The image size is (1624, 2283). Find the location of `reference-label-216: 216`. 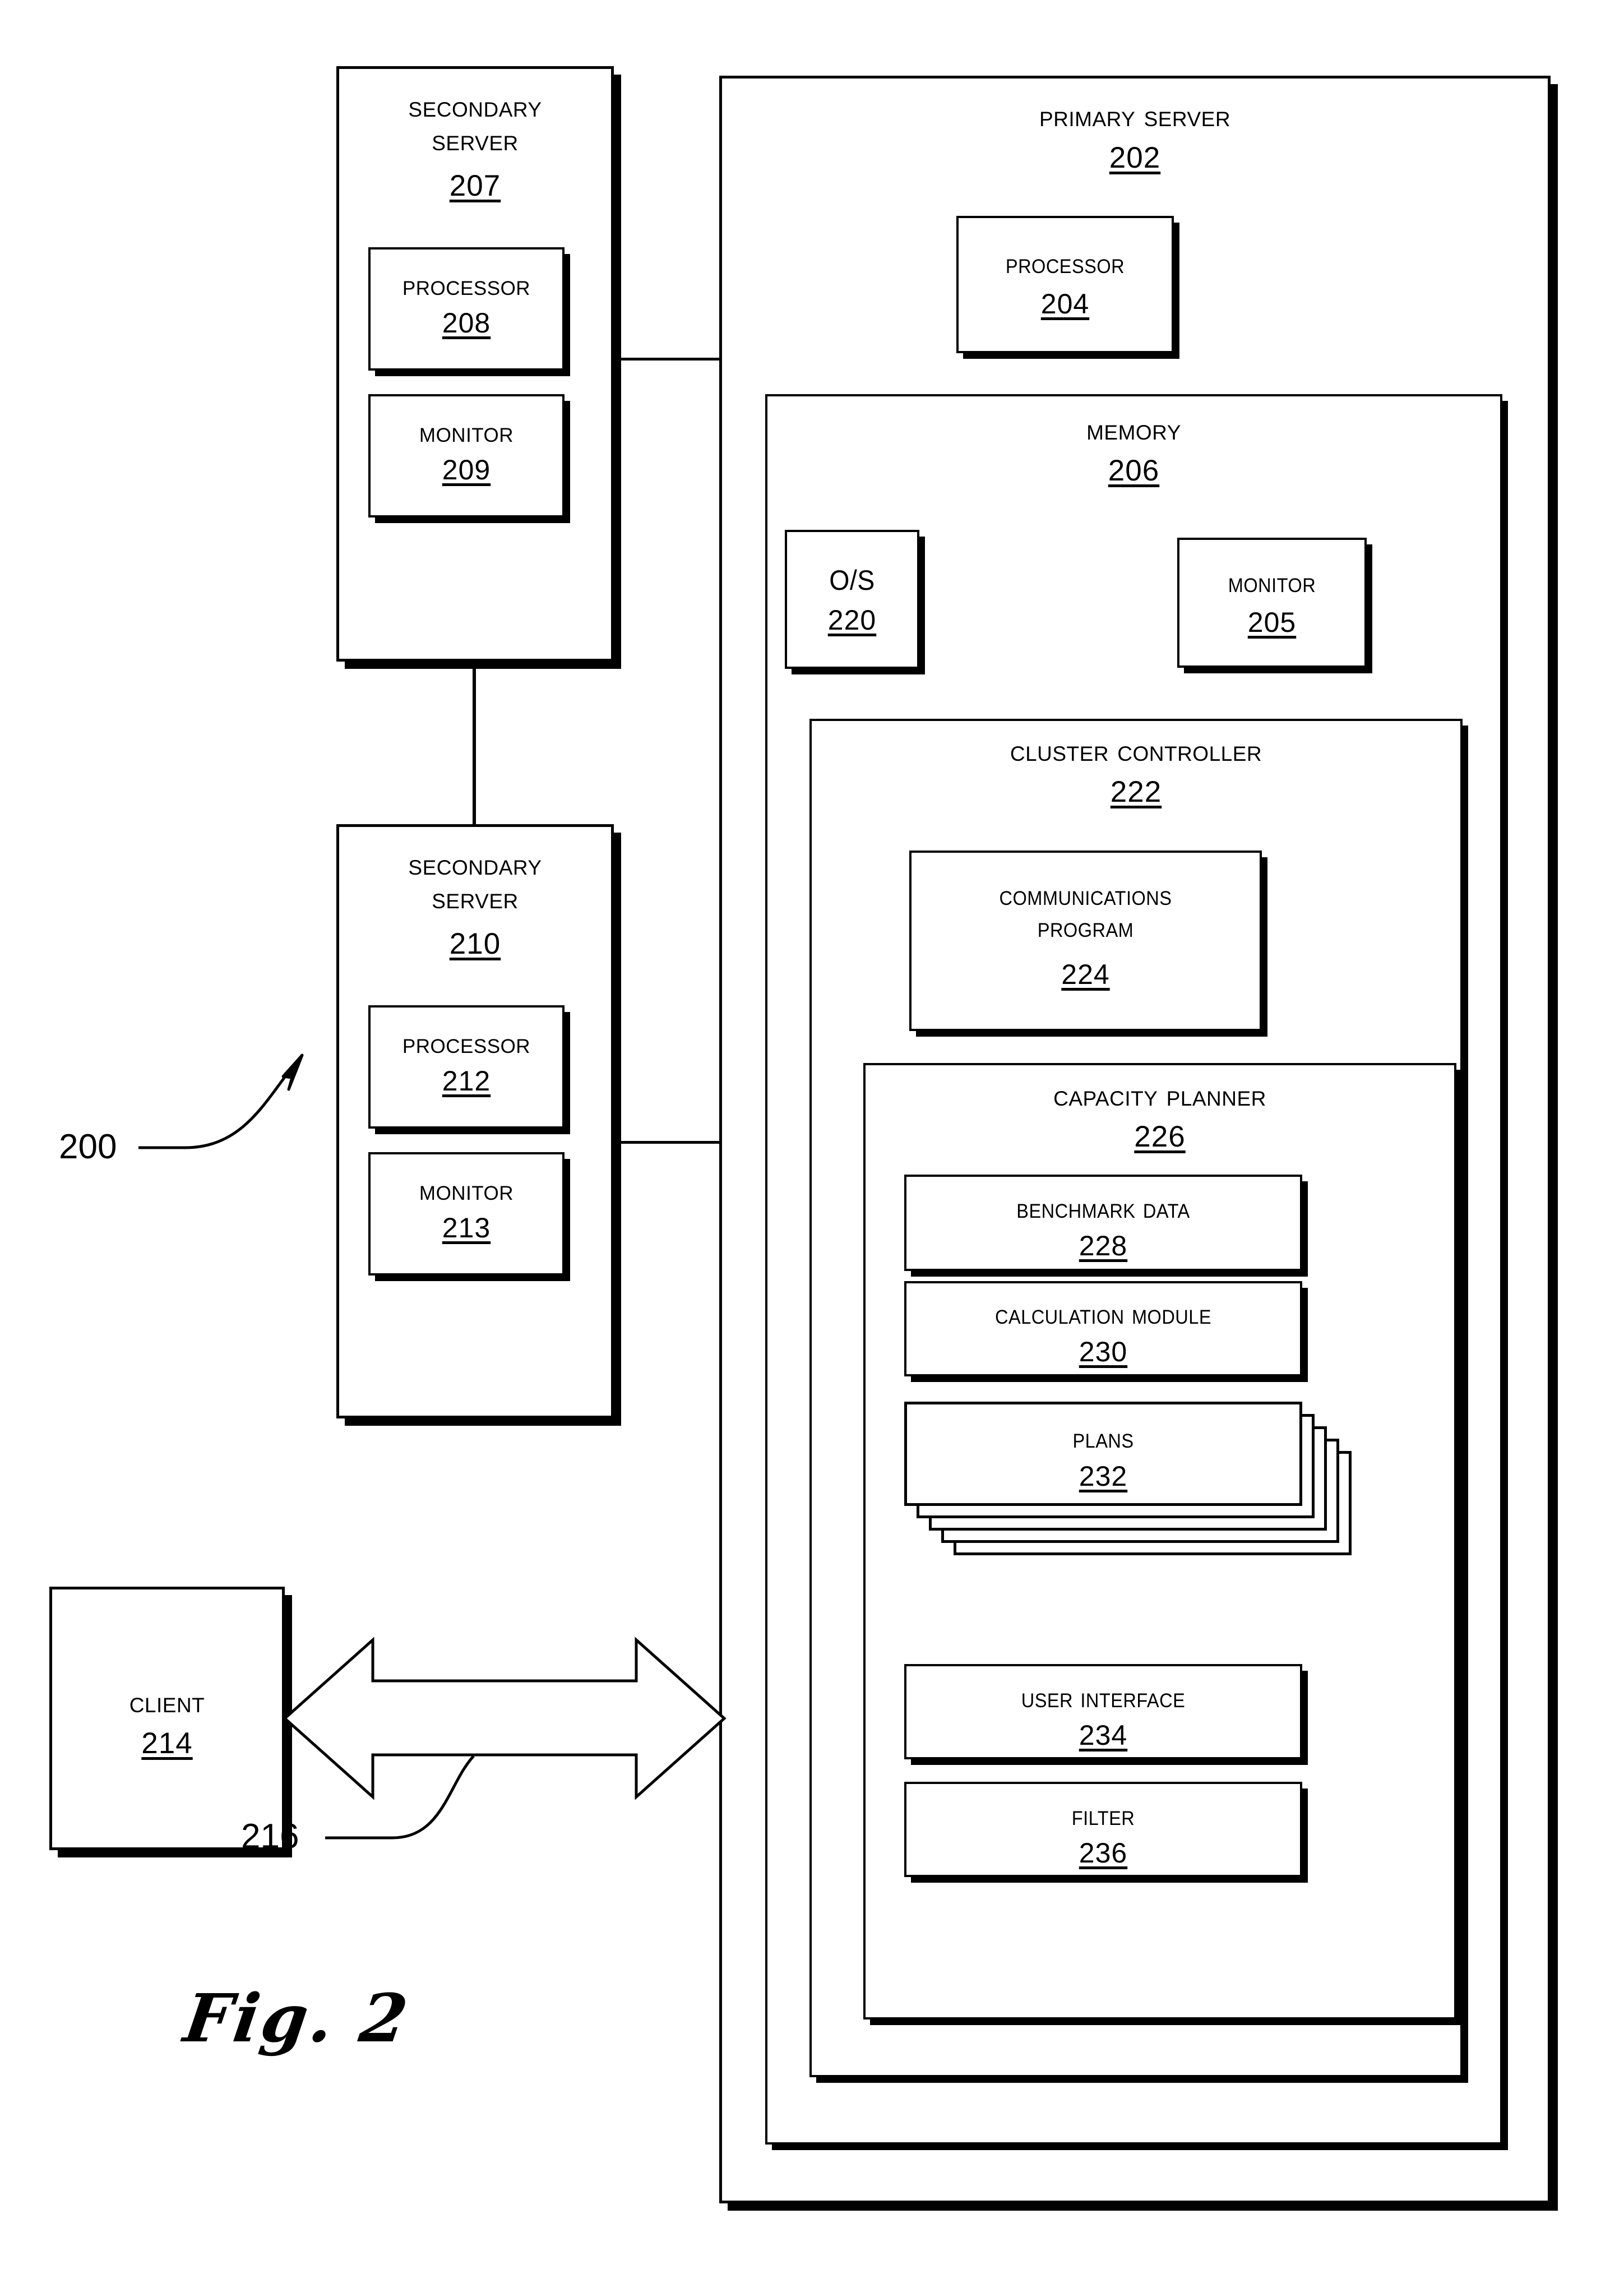

reference-label-216: 216 is located at coordinates (270, 1836).